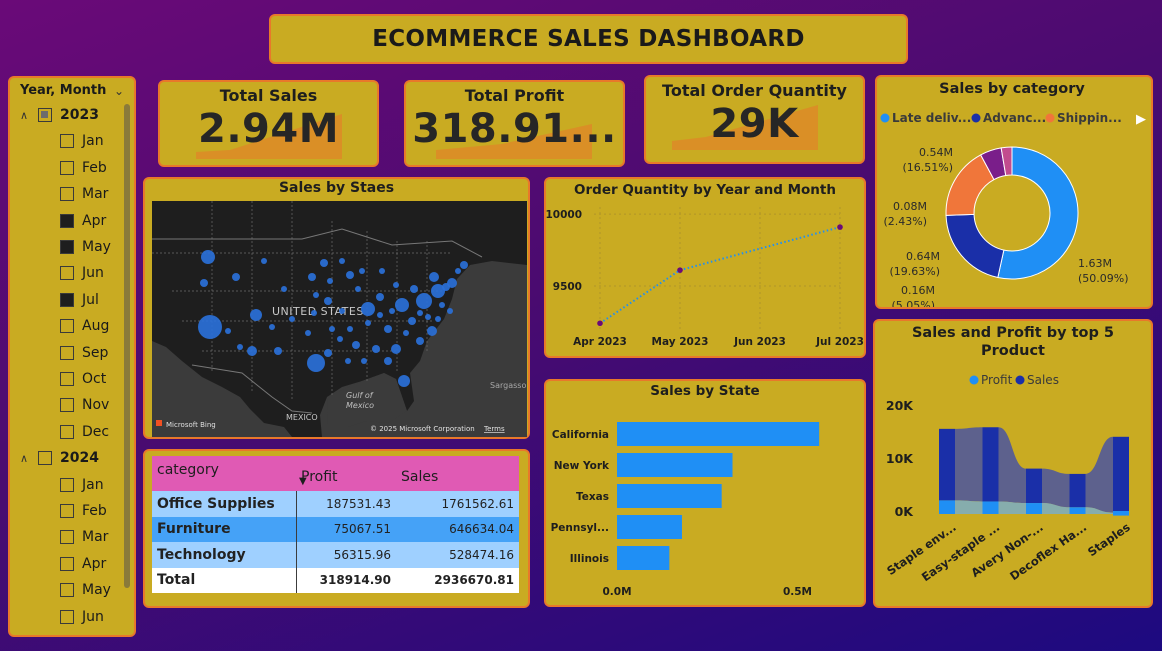  What do you see at coordinates (947, 464) in the screenshot?
I see `sales-column` at bounding box center [947, 464].